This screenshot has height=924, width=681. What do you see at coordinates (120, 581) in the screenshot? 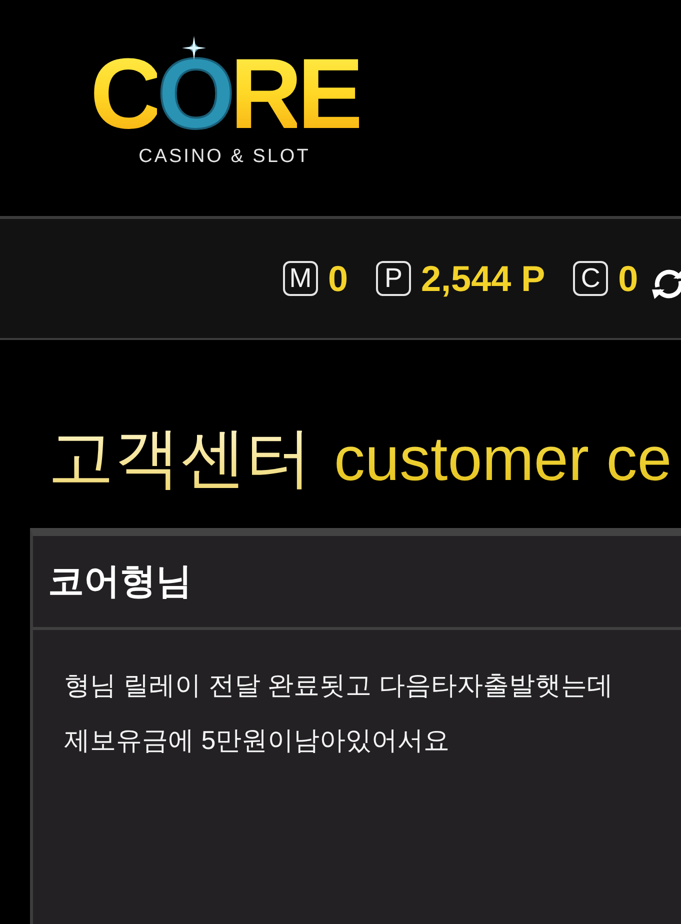
I see `message-title: 코어형님` at bounding box center [120, 581].